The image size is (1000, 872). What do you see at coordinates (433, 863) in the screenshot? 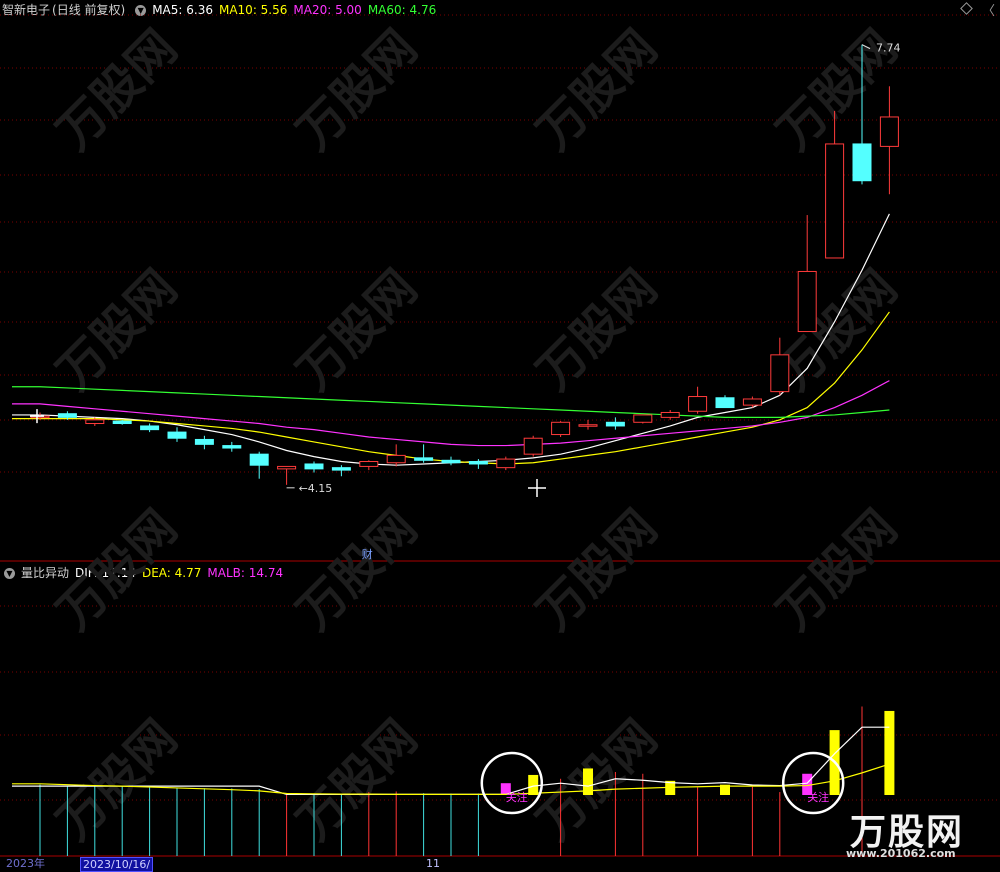
I see `axis-label-month: 11` at bounding box center [433, 863].